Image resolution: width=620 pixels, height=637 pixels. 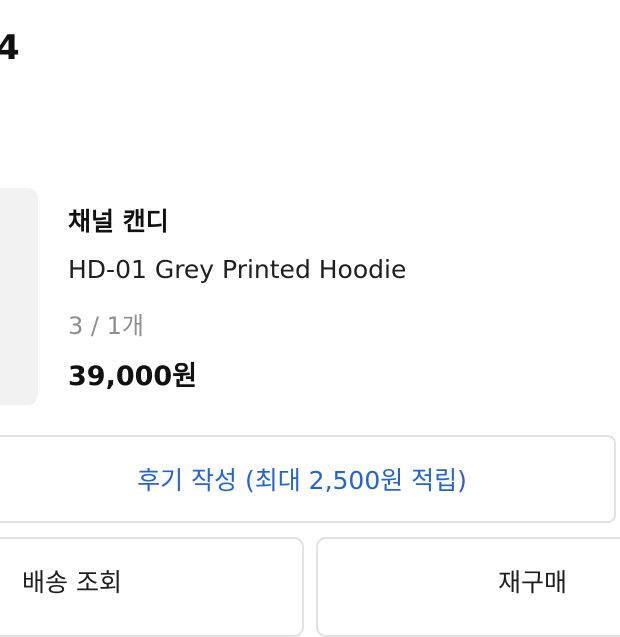 I want to click on write-review-button: 후기 작성 (최대 2,500원 적립), so click(x=308, y=479).